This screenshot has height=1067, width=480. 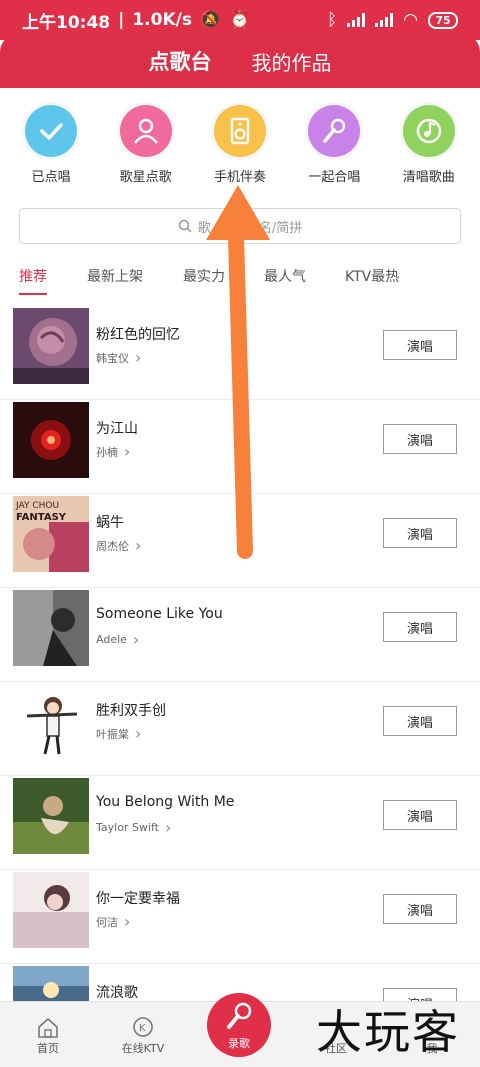 What do you see at coordinates (239, 1043) in the screenshot?
I see `record-label: 录歌` at bounding box center [239, 1043].